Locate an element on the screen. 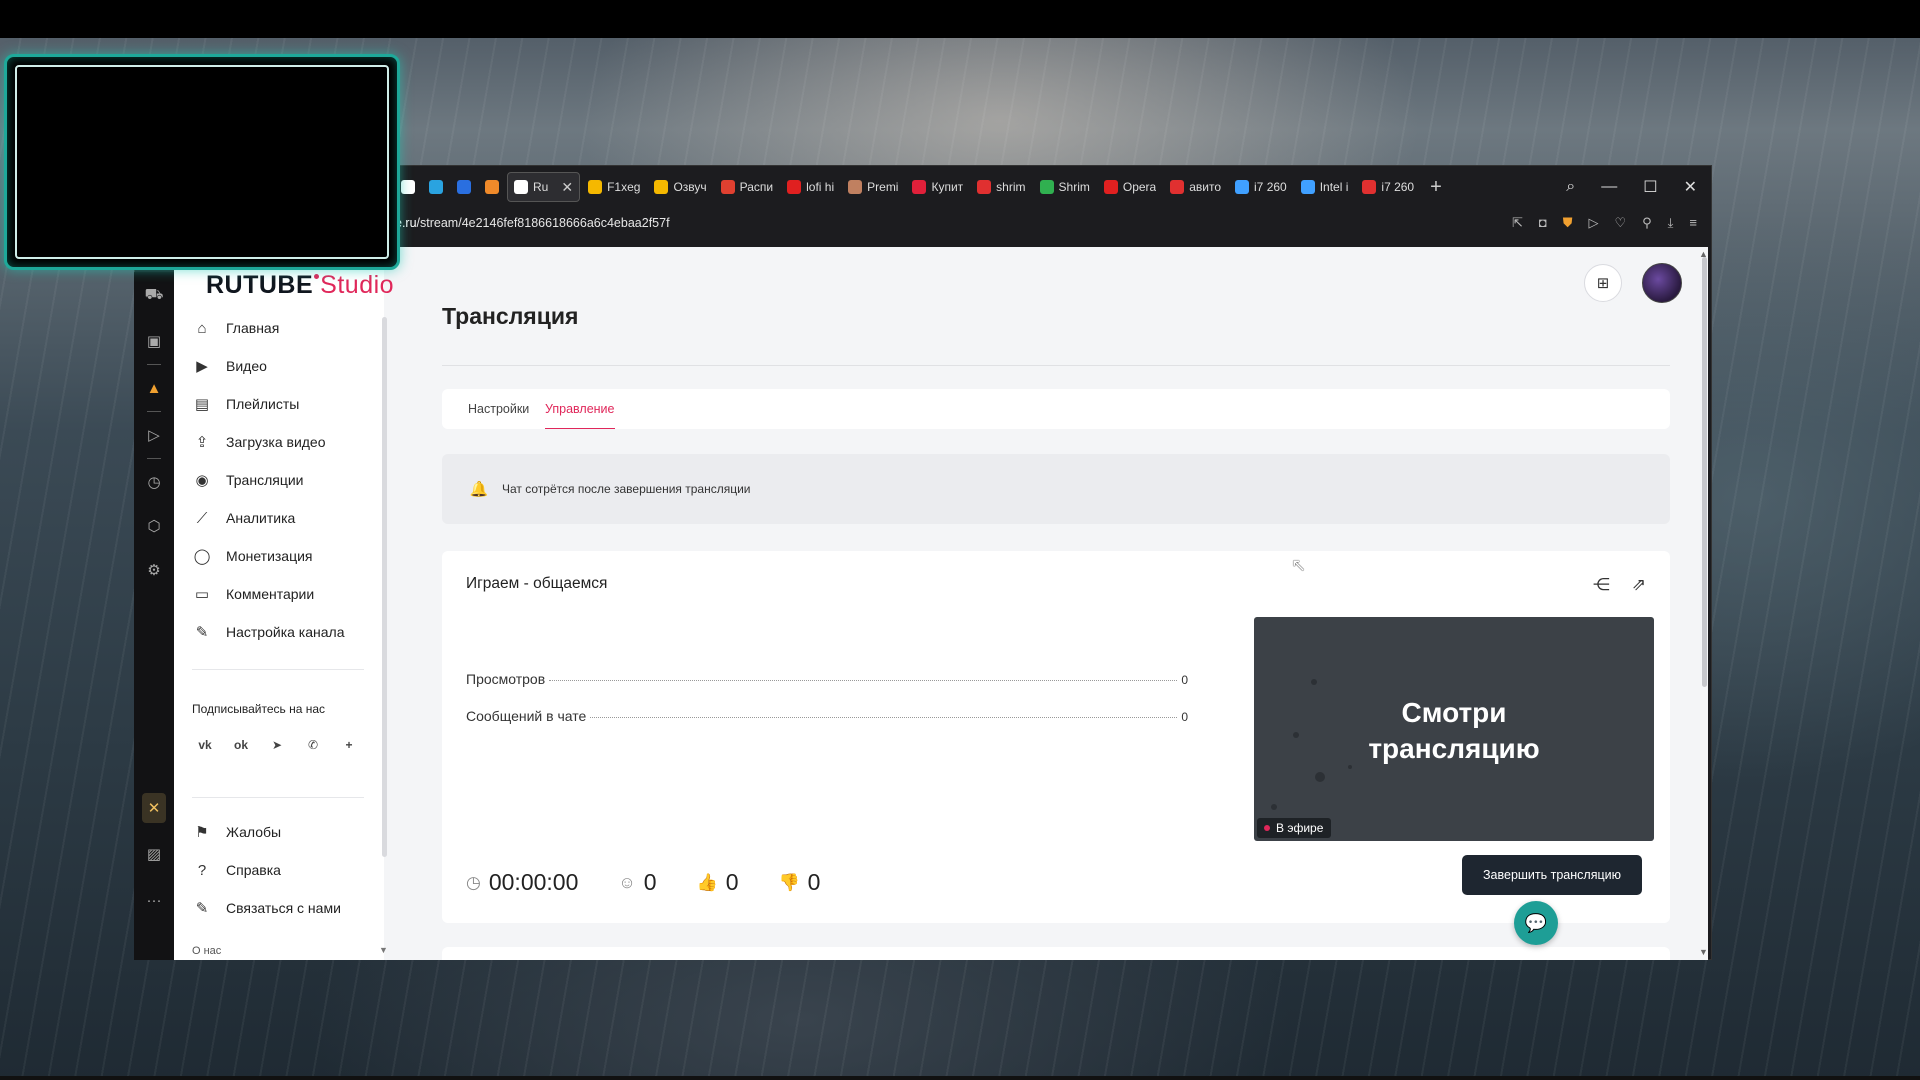  sidebar-item-label: Монетизация is located at coordinates (269, 556).